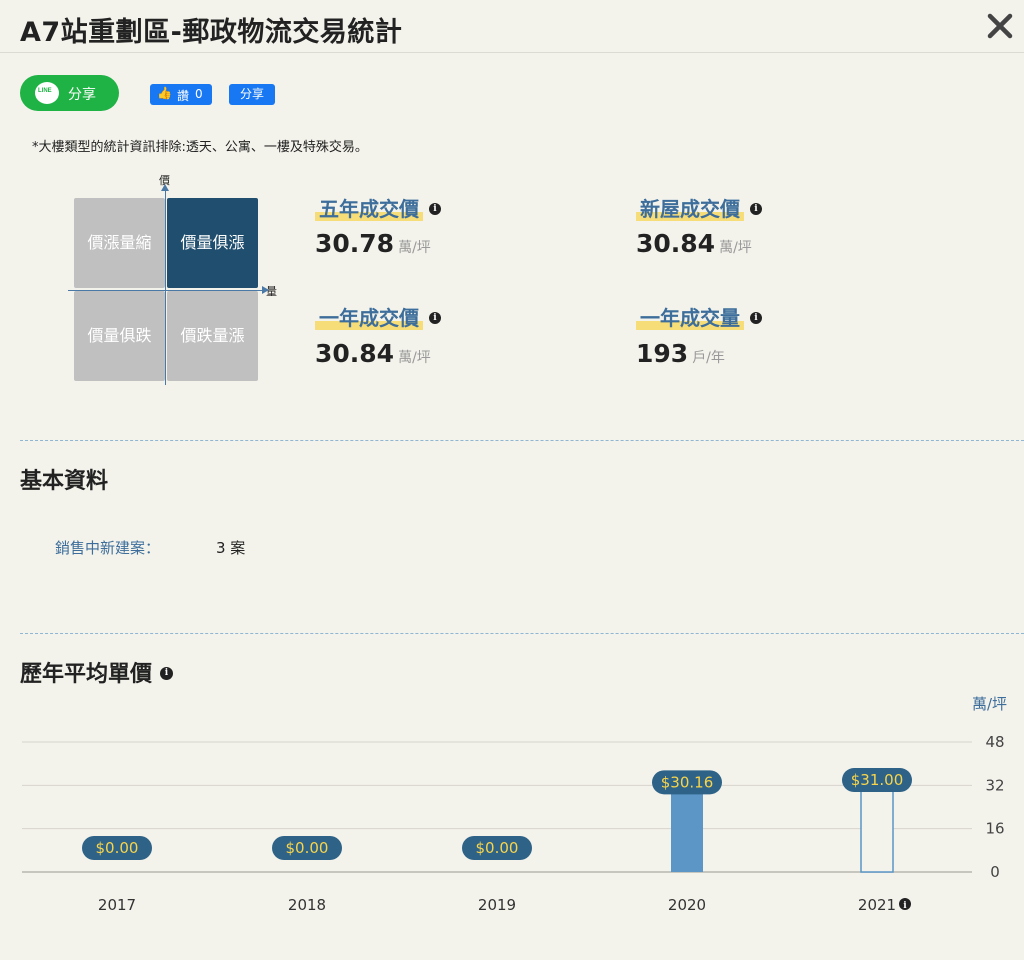 The height and width of the screenshot is (960, 1024). Describe the element at coordinates (369, 209) in the screenshot. I see `five-year-price-title-text: 五年成交價` at that location.